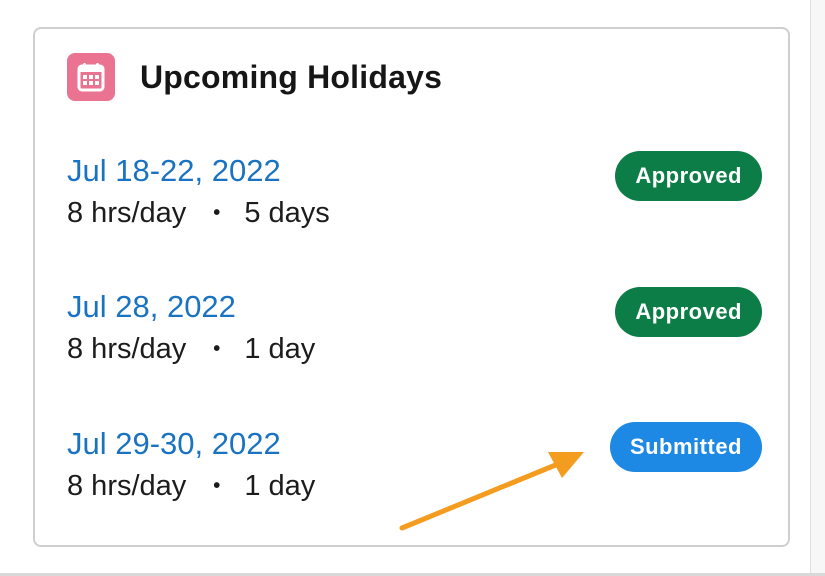  I want to click on holiday-duration: 5 days, so click(287, 213).